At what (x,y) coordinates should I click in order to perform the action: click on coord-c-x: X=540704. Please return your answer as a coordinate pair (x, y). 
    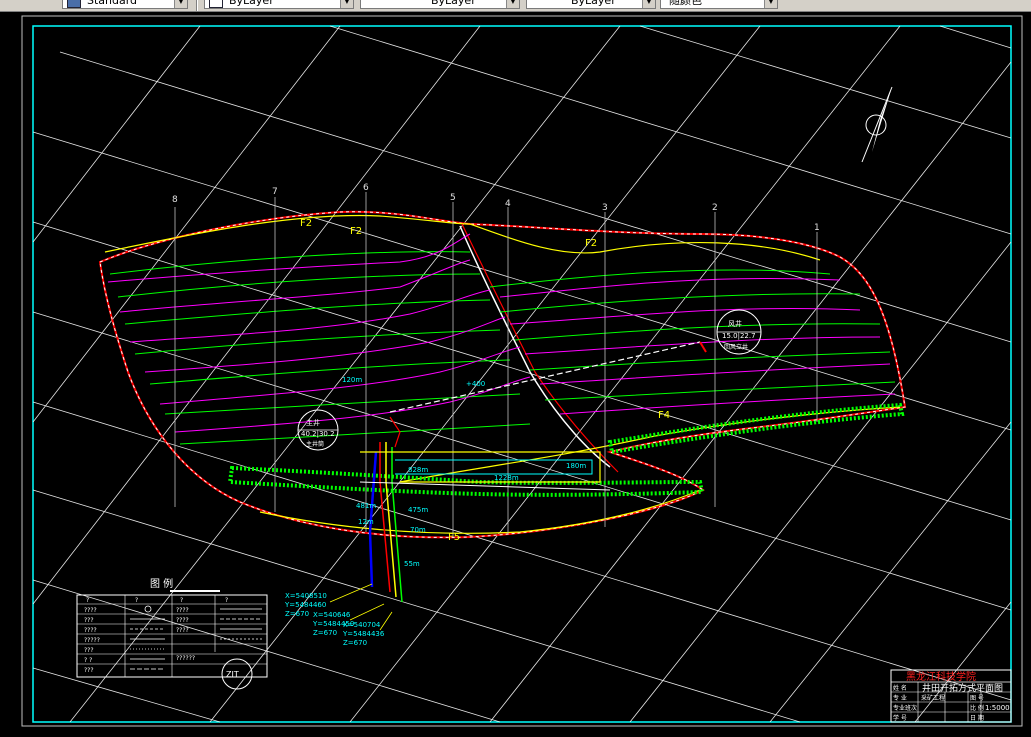
    Looking at the image, I should click on (362, 625).